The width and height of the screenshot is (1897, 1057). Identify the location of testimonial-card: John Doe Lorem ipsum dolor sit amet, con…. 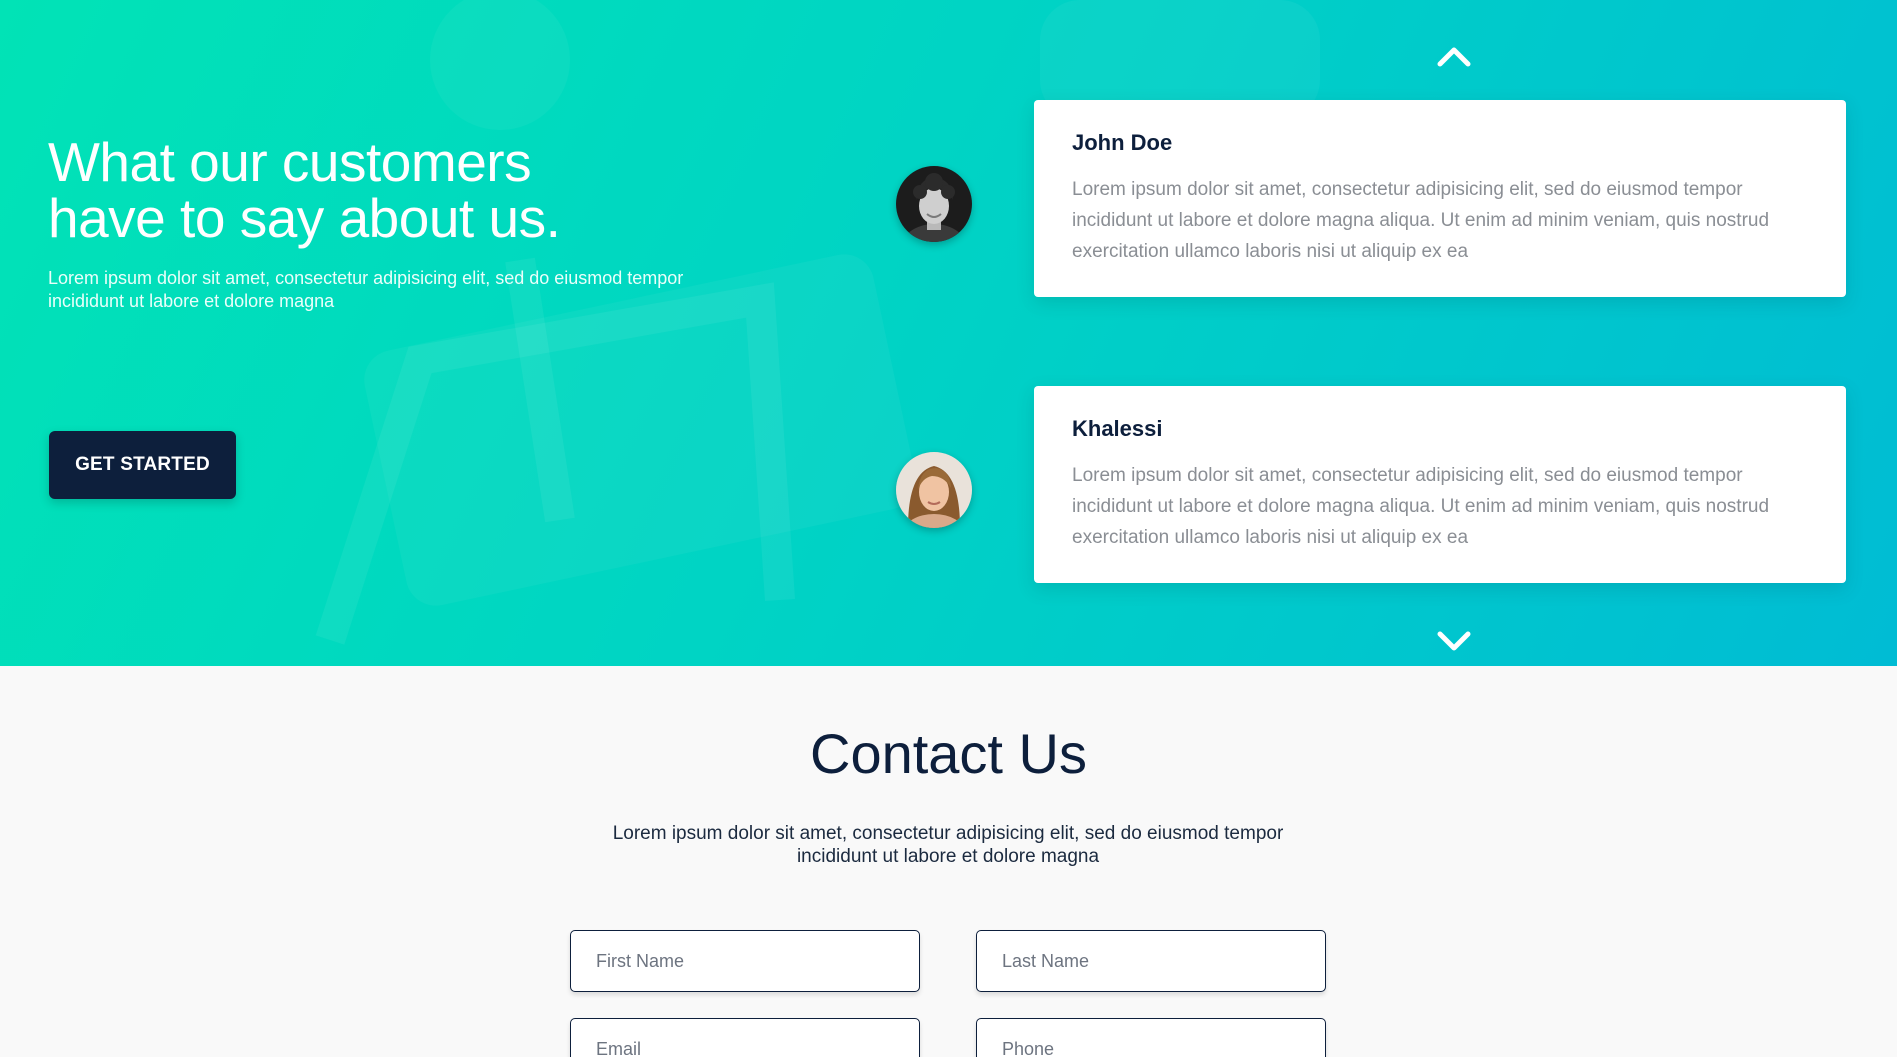
(1440, 198).